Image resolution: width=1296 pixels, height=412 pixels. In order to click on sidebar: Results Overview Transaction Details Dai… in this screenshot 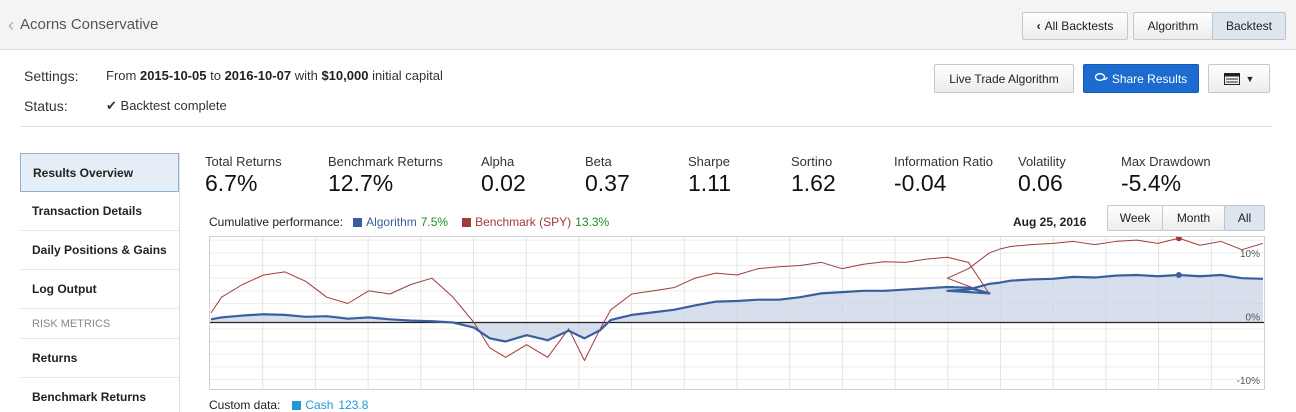, I will do `click(100, 282)`.